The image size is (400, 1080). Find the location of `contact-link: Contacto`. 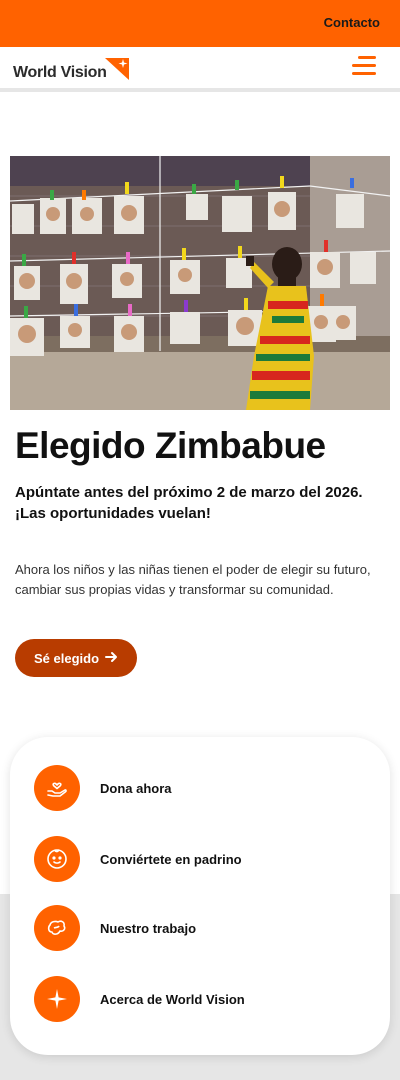

contact-link: Contacto is located at coordinates (352, 22).